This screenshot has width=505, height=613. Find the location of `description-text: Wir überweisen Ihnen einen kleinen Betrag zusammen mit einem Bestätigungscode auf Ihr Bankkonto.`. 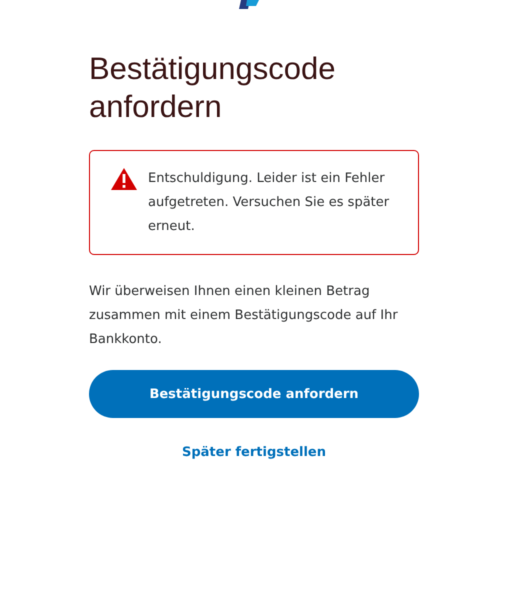

description-text: Wir überweisen Ihnen einen kleinen Betrag zusammen mit einem Bestätigungscode auf Ihr Bankkonto. is located at coordinates (244, 316).